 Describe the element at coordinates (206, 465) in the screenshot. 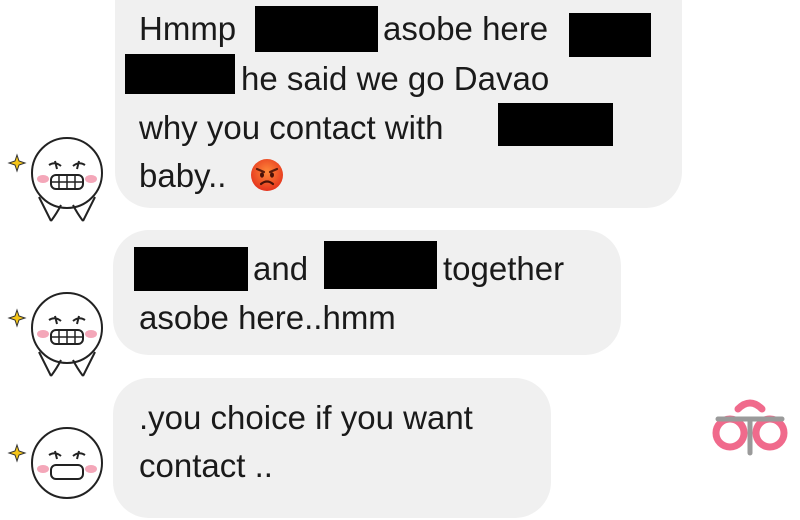

I see `message-text: contact ..` at that location.